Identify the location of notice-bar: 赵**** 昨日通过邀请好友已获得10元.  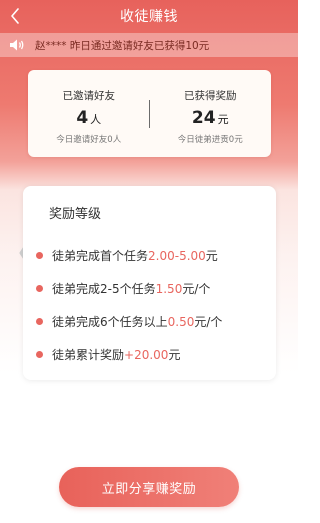
(149, 45).